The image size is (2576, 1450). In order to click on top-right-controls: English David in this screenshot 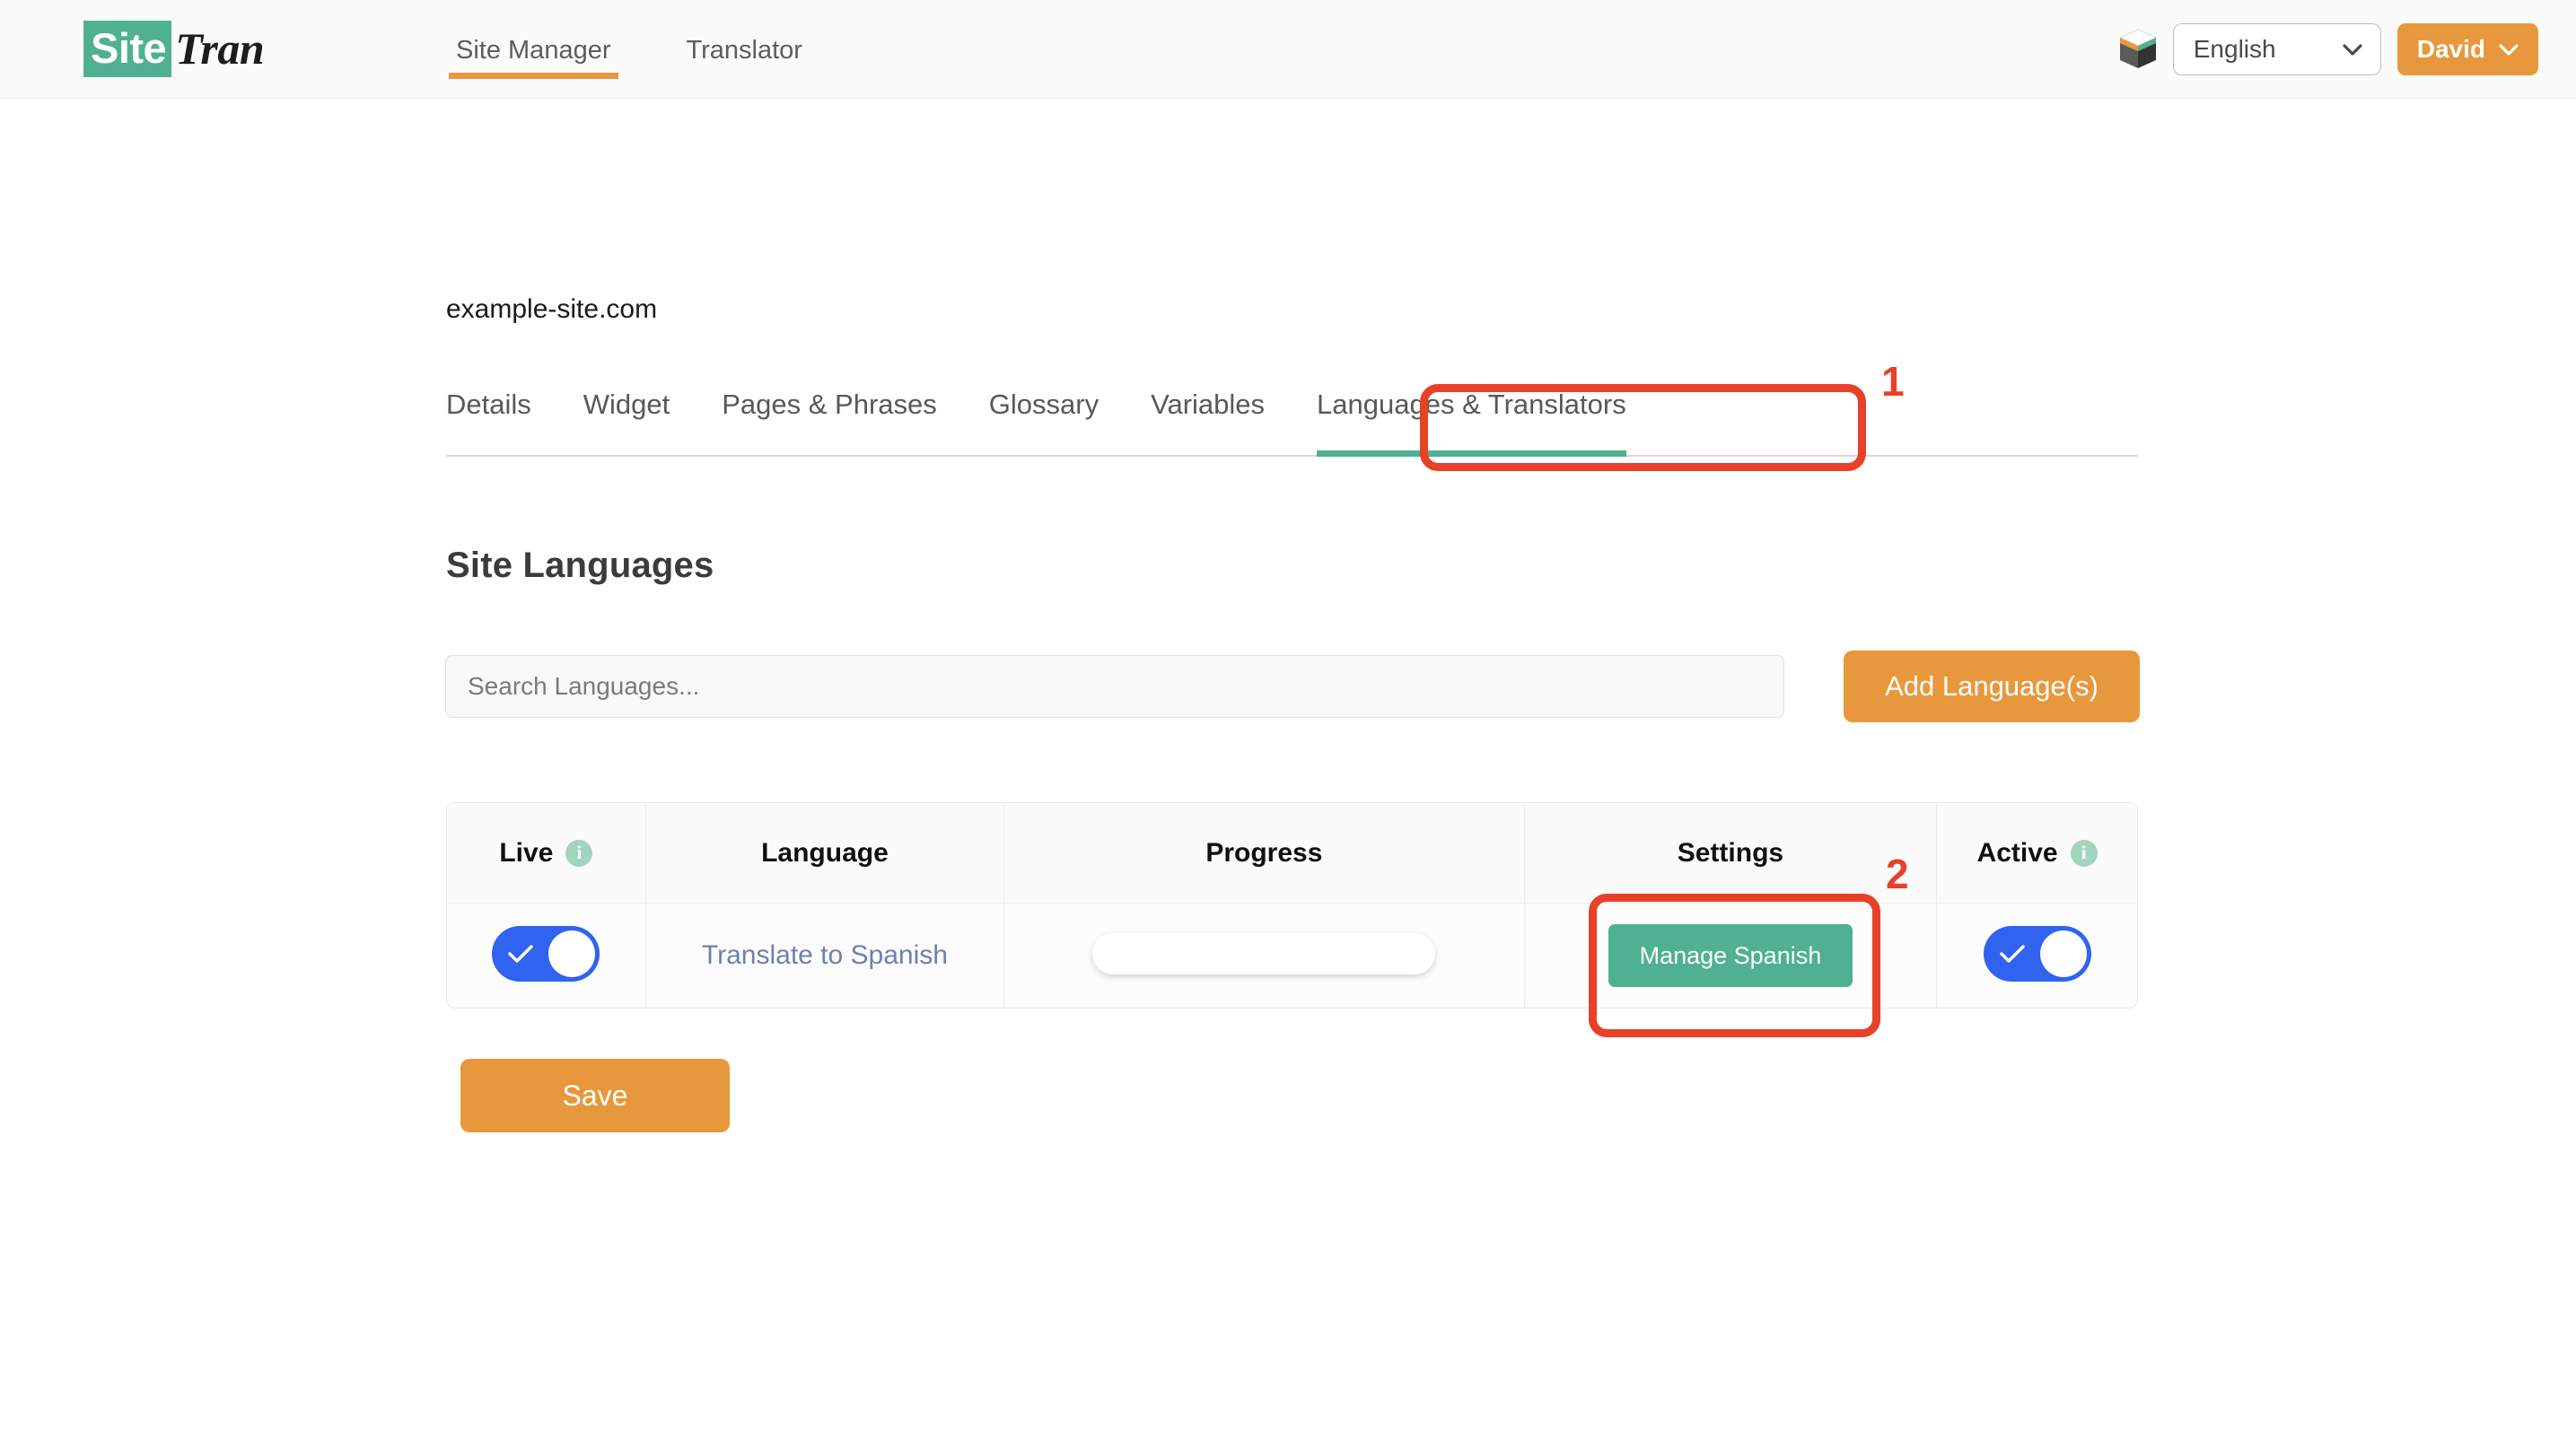, I will do `click(2328, 49)`.